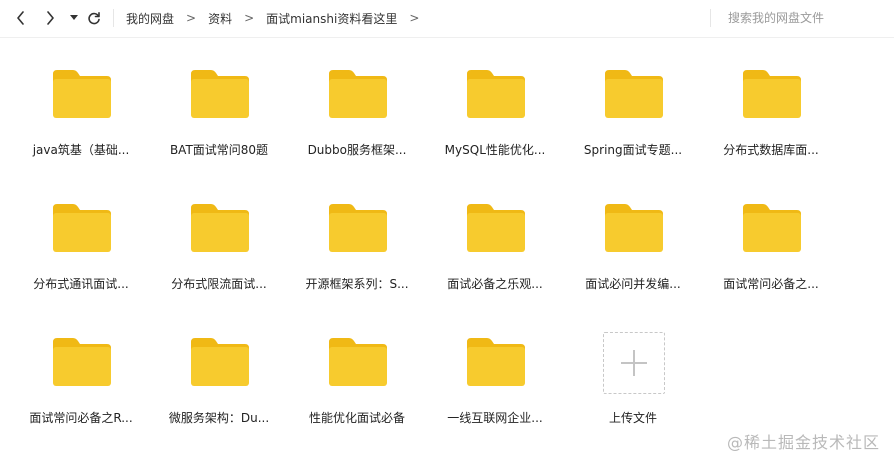 Image resolution: width=894 pixels, height=465 pixels. I want to click on refresh-icon, so click(94, 18).